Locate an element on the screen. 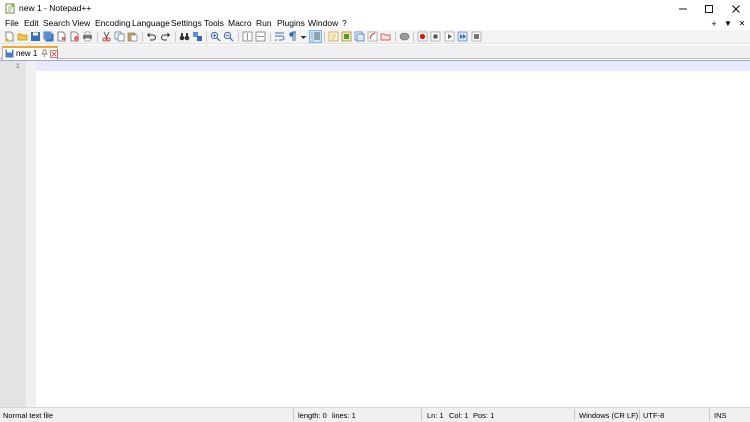 This screenshot has height=422, width=750. add-tab-button: + is located at coordinates (714, 23).